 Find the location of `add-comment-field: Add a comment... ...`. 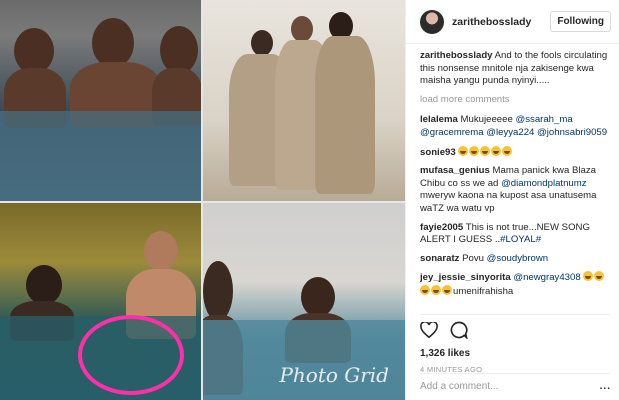

add-comment-field: Add a comment... ... is located at coordinates (515, 382).